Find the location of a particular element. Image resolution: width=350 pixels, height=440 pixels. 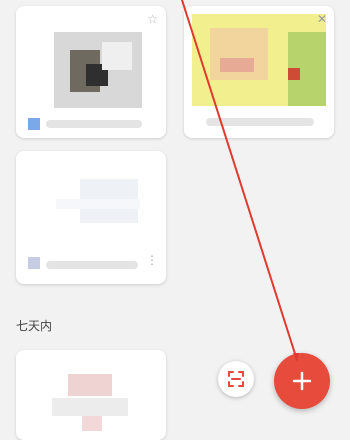

add-icon is located at coordinates (302, 381).